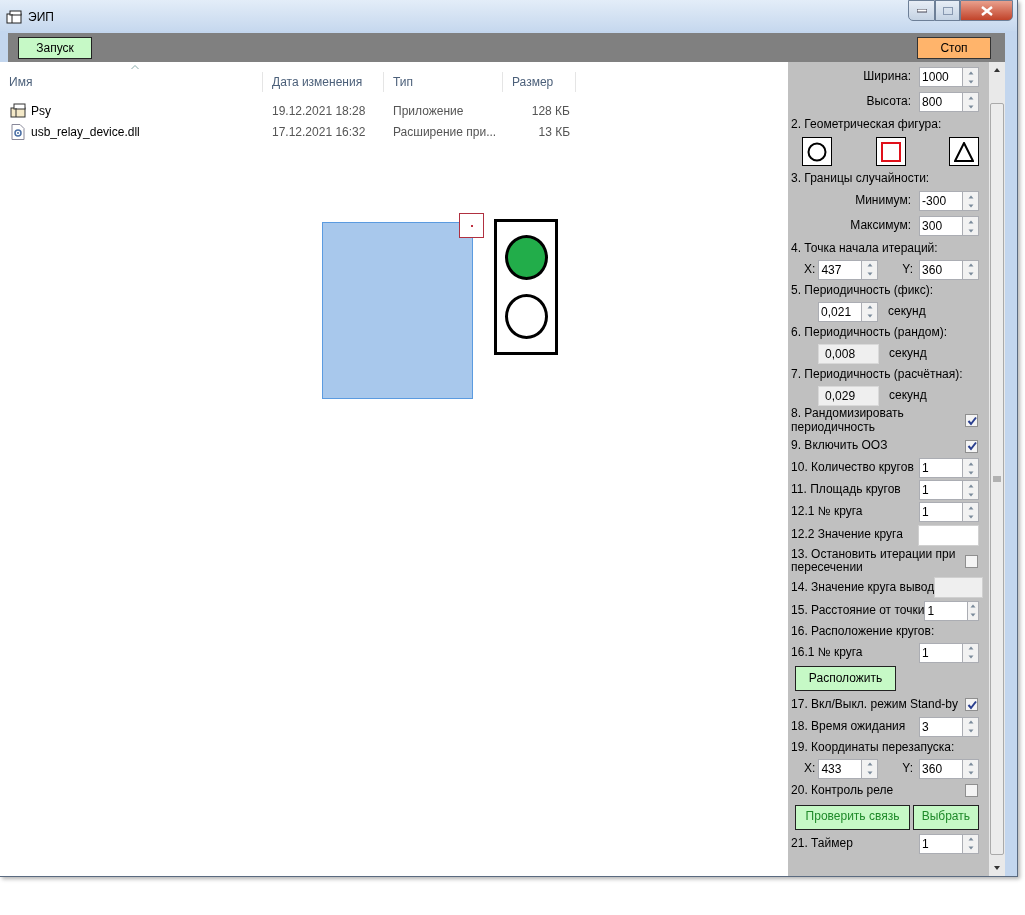  Describe the element at coordinates (877, 374) in the screenshot. I see `section-caption: 7. Периодичность (расчётная):` at that location.